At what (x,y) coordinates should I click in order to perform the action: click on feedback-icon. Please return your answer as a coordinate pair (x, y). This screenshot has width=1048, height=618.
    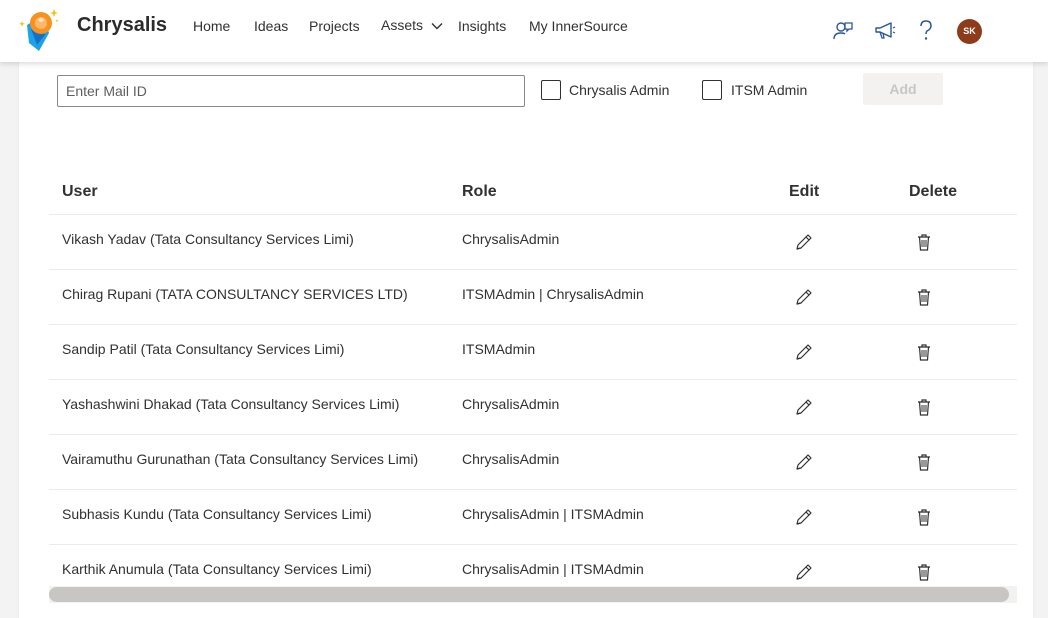
    Looking at the image, I should click on (843, 30).